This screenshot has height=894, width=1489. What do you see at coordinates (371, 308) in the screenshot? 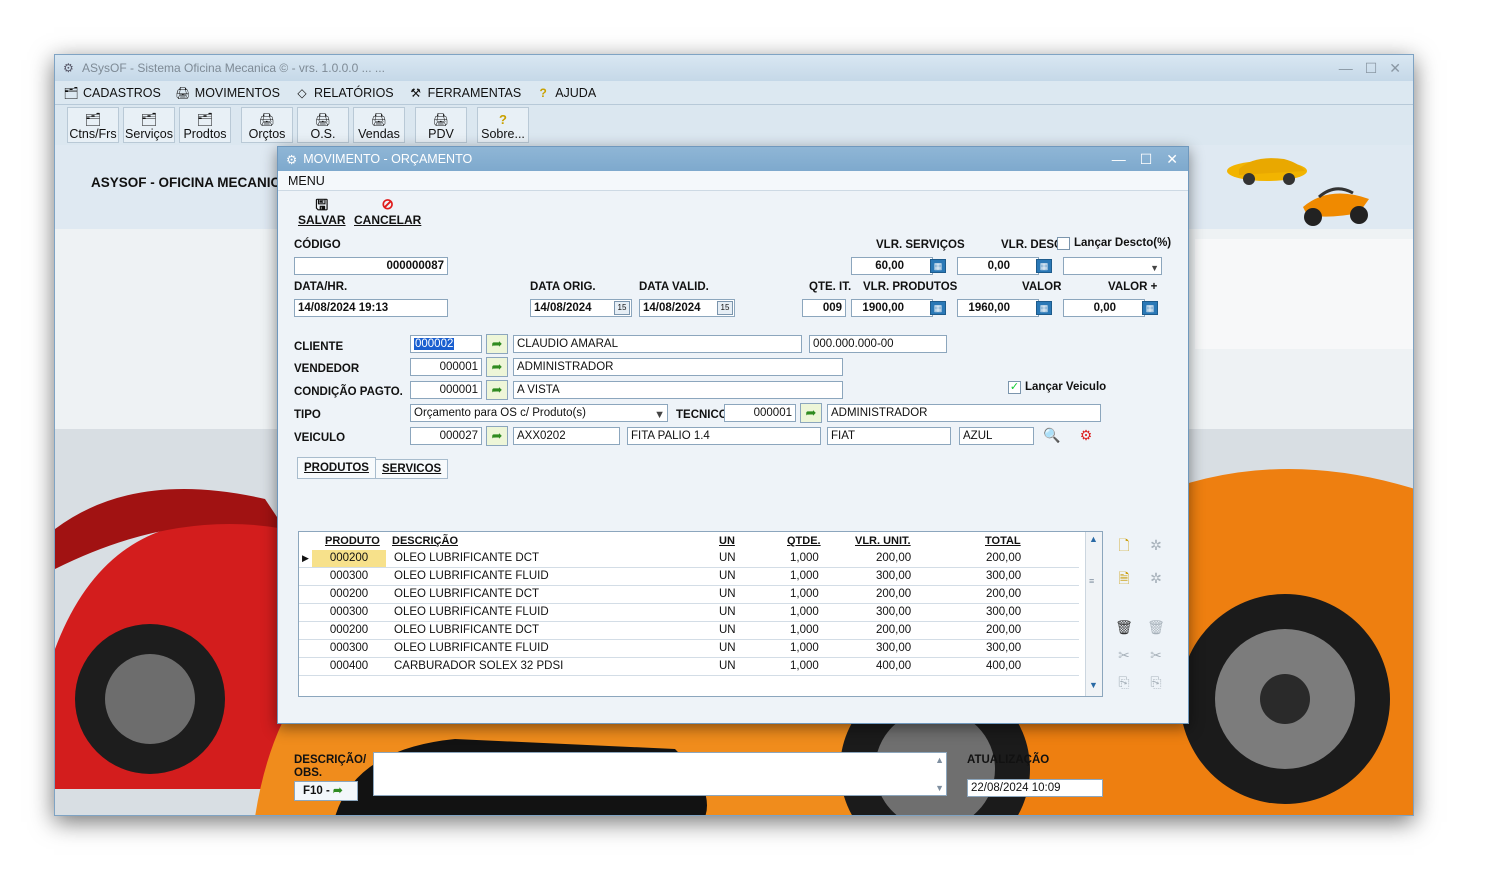
I see `data-hr-field: 14/08/2024 19:13` at bounding box center [371, 308].